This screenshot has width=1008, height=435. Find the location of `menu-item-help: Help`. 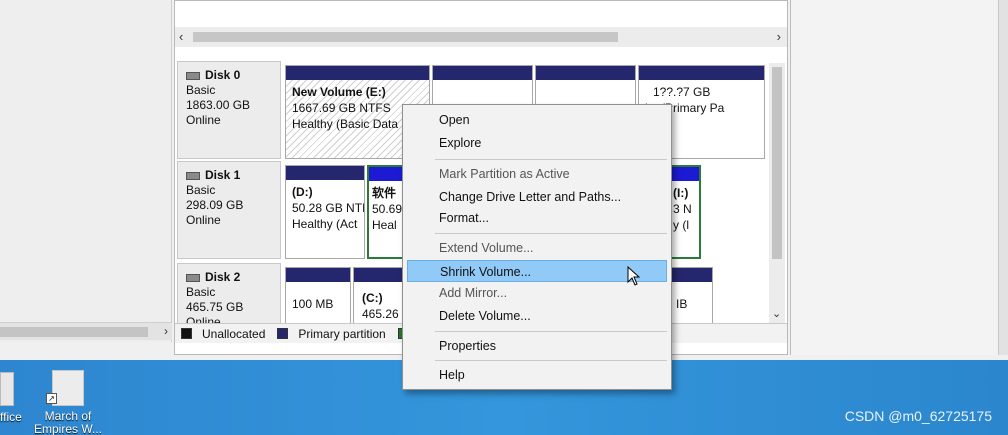

menu-item-help: Help is located at coordinates (537, 375).